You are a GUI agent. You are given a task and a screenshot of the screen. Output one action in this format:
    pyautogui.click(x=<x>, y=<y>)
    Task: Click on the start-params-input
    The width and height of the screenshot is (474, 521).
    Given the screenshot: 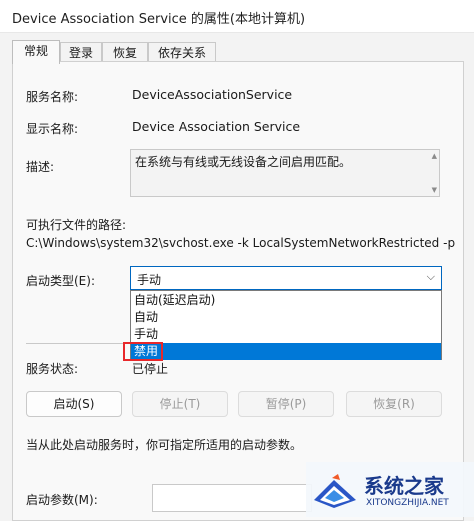 What is the action you would take?
    pyautogui.click(x=232, y=498)
    